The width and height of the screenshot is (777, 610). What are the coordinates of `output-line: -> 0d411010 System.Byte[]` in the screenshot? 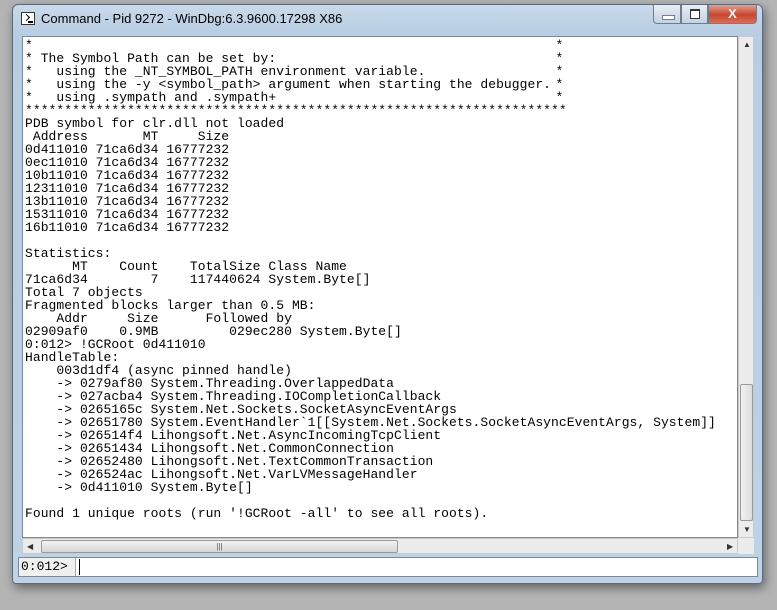 It's located at (139, 487).